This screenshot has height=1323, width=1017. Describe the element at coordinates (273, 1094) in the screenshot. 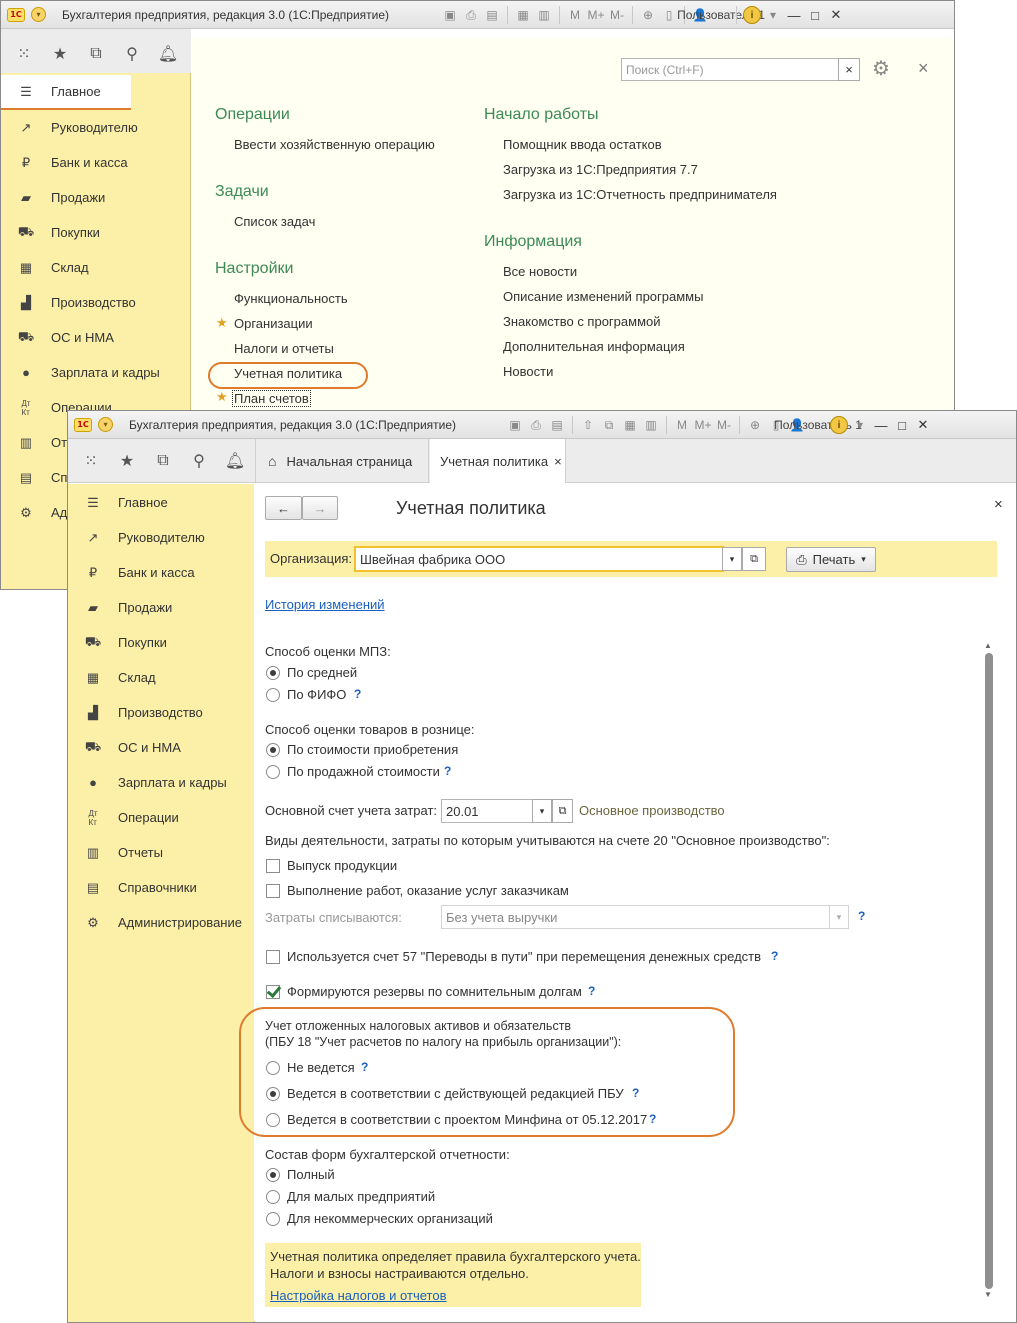

I see `deferred-current-radio` at that location.